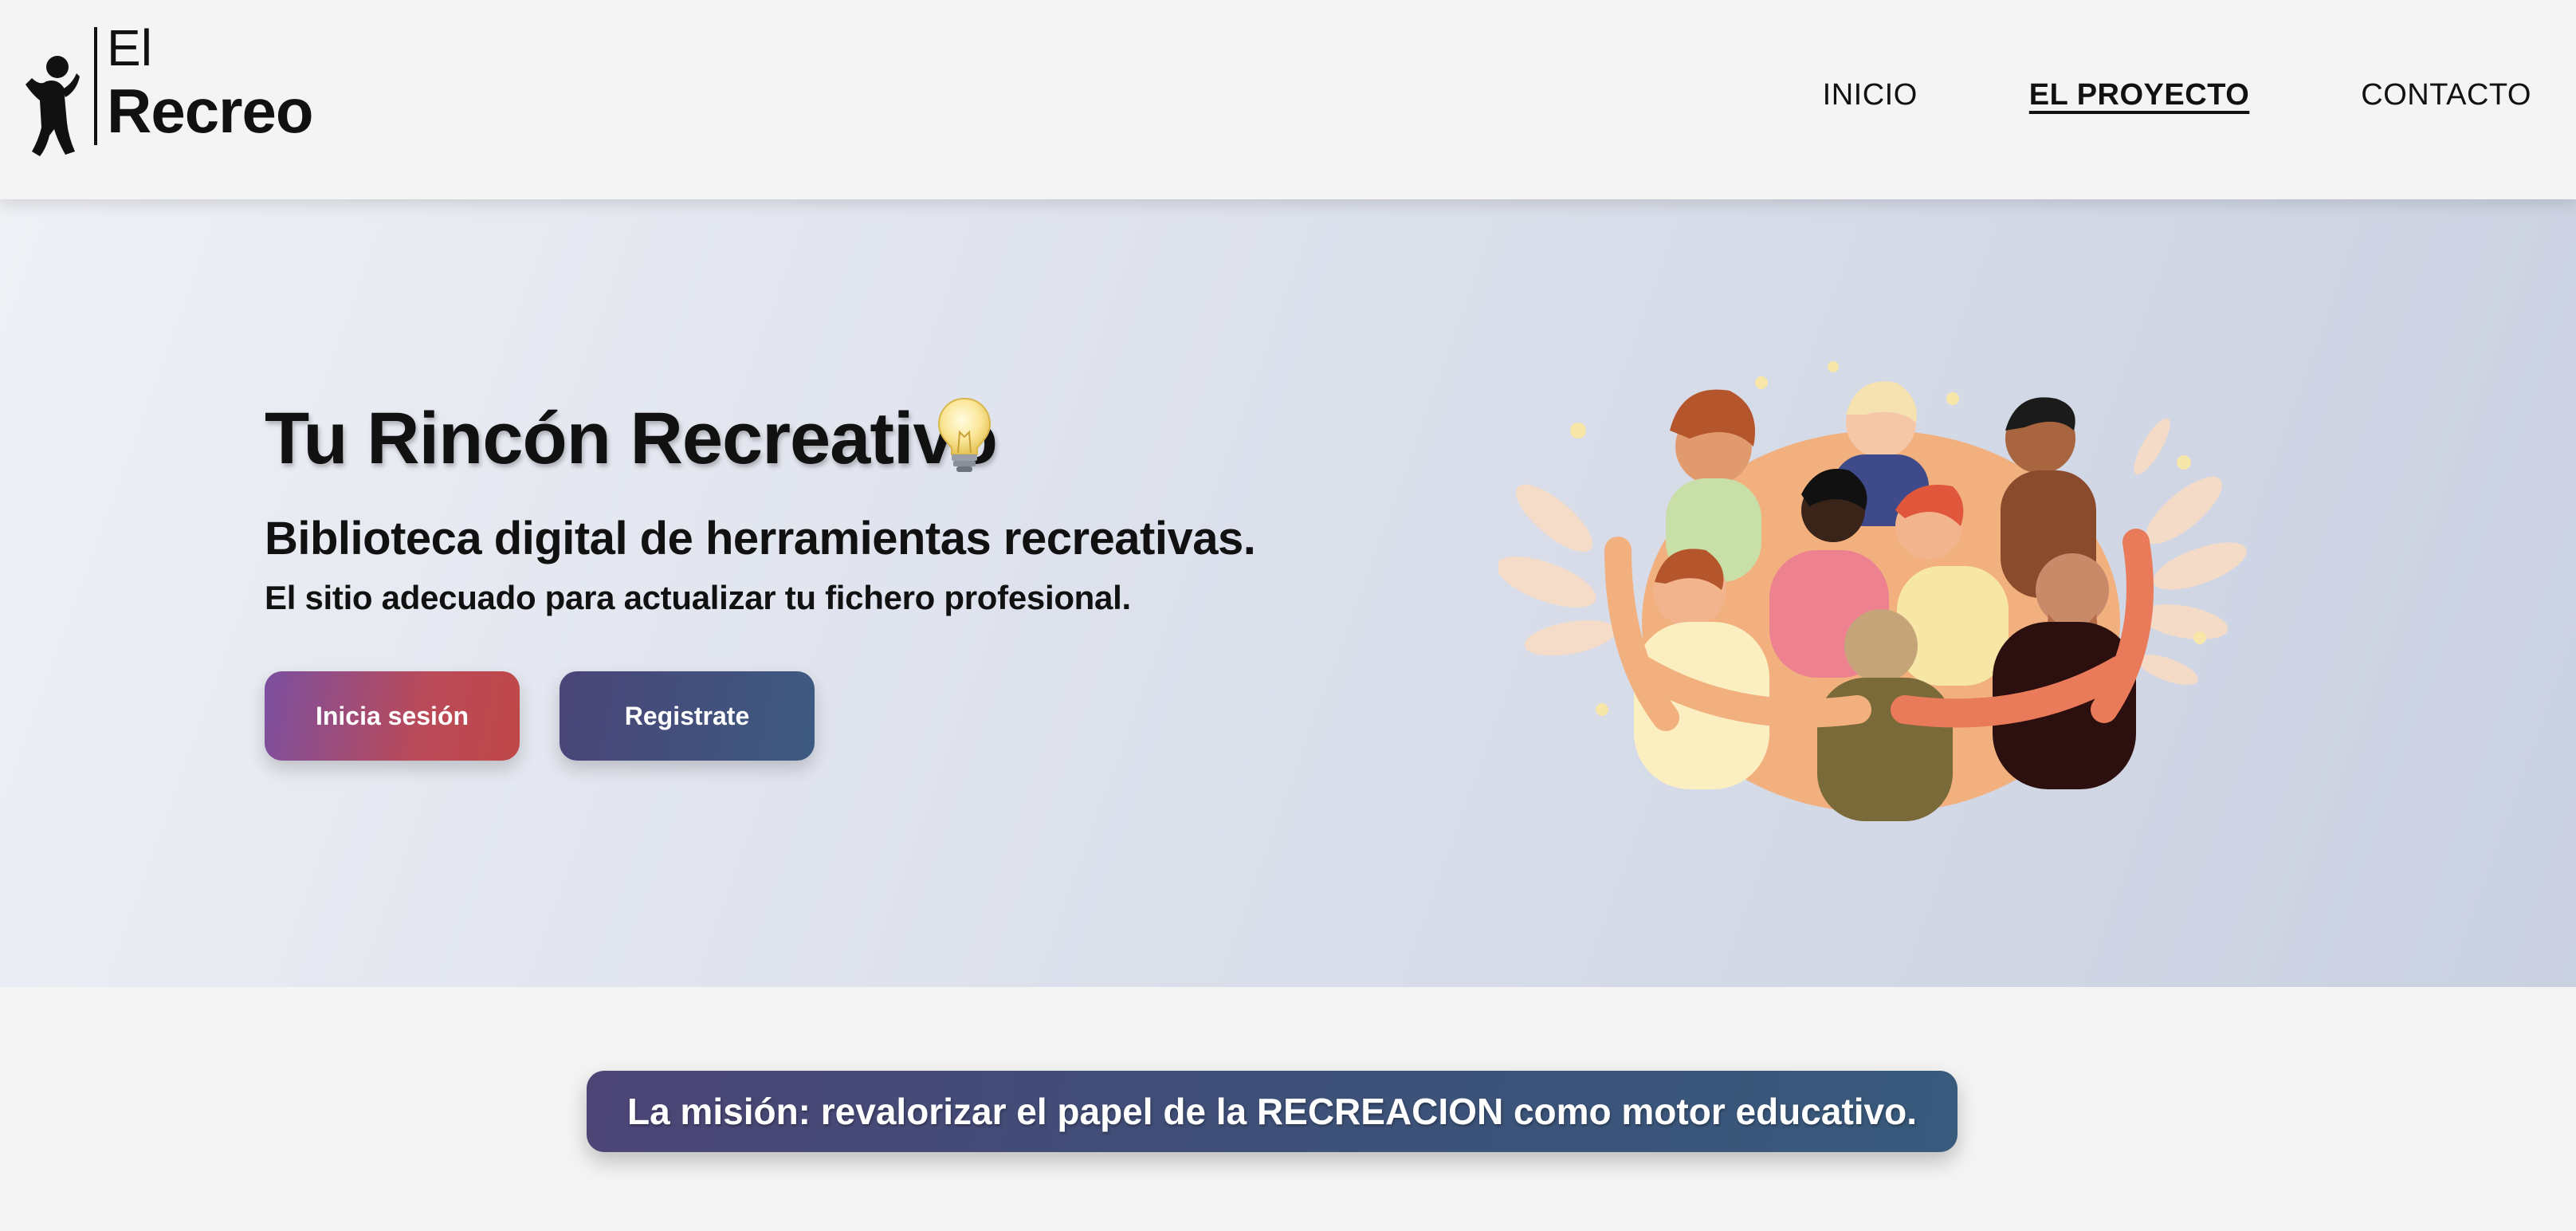 This screenshot has height=1231, width=2576. Describe the element at coordinates (631, 438) in the screenshot. I see `hero-title: Tu Rincón Recreativo` at that location.